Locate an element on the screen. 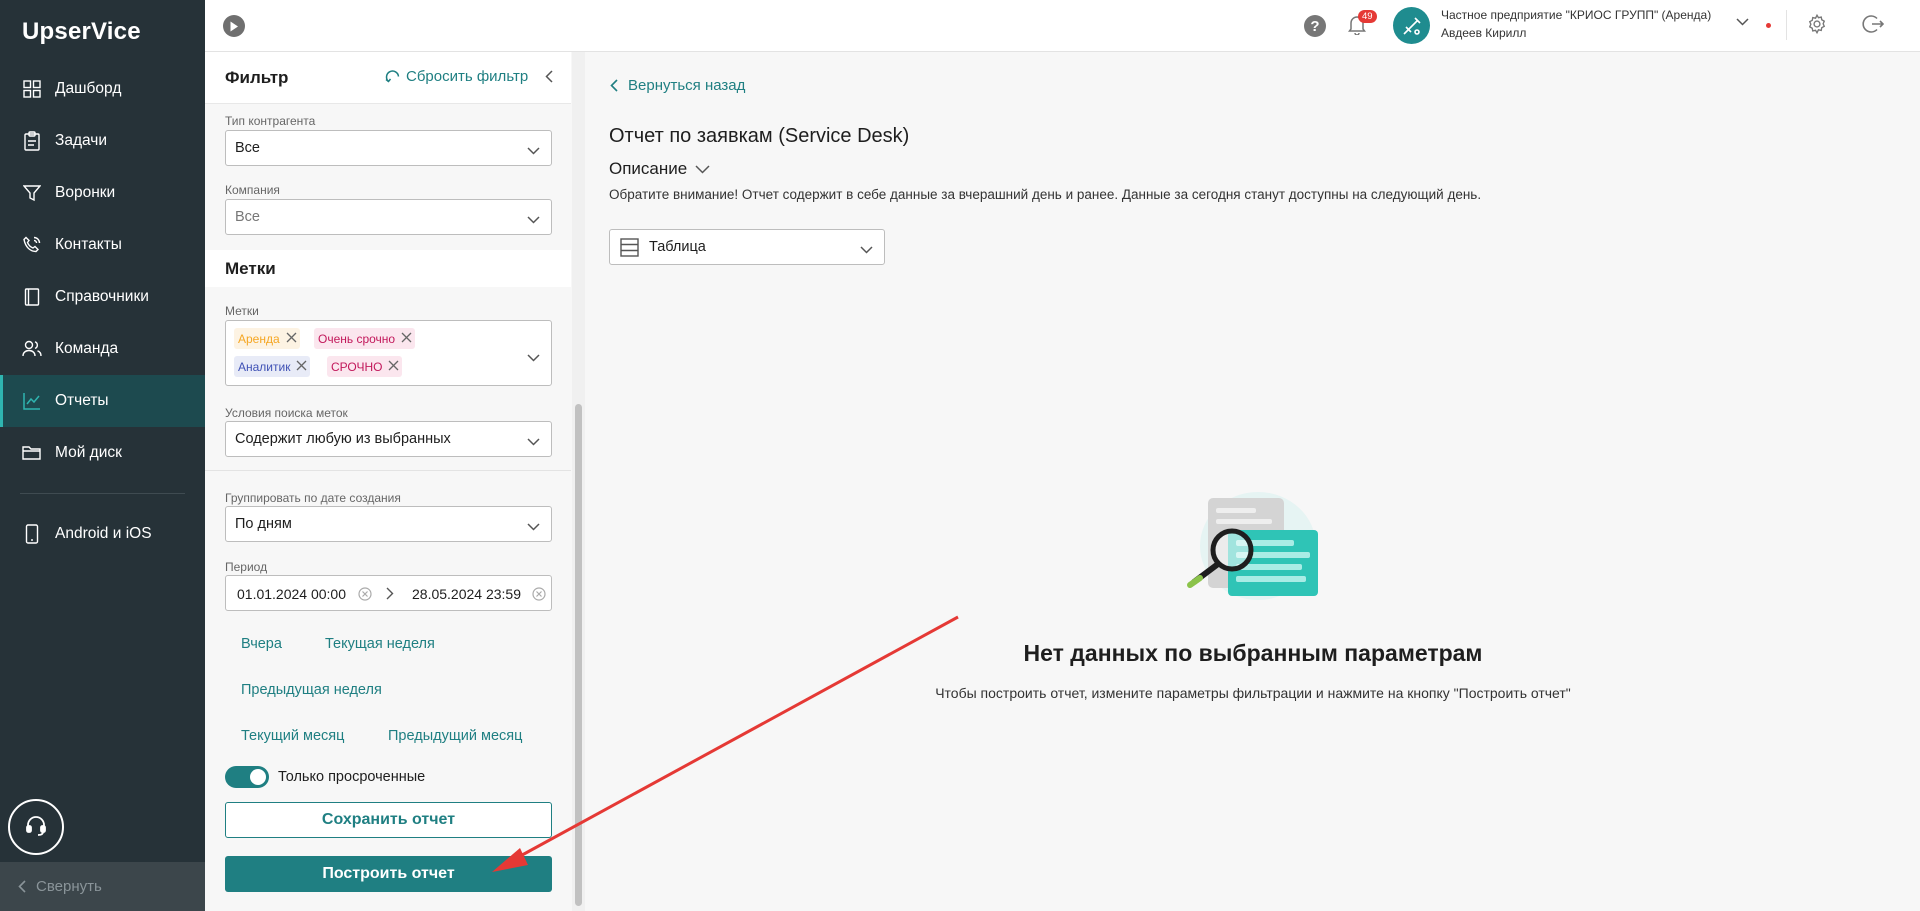 This screenshot has width=1920, height=911. reset-filter-button: Сбросить фильтр is located at coordinates (456, 76).